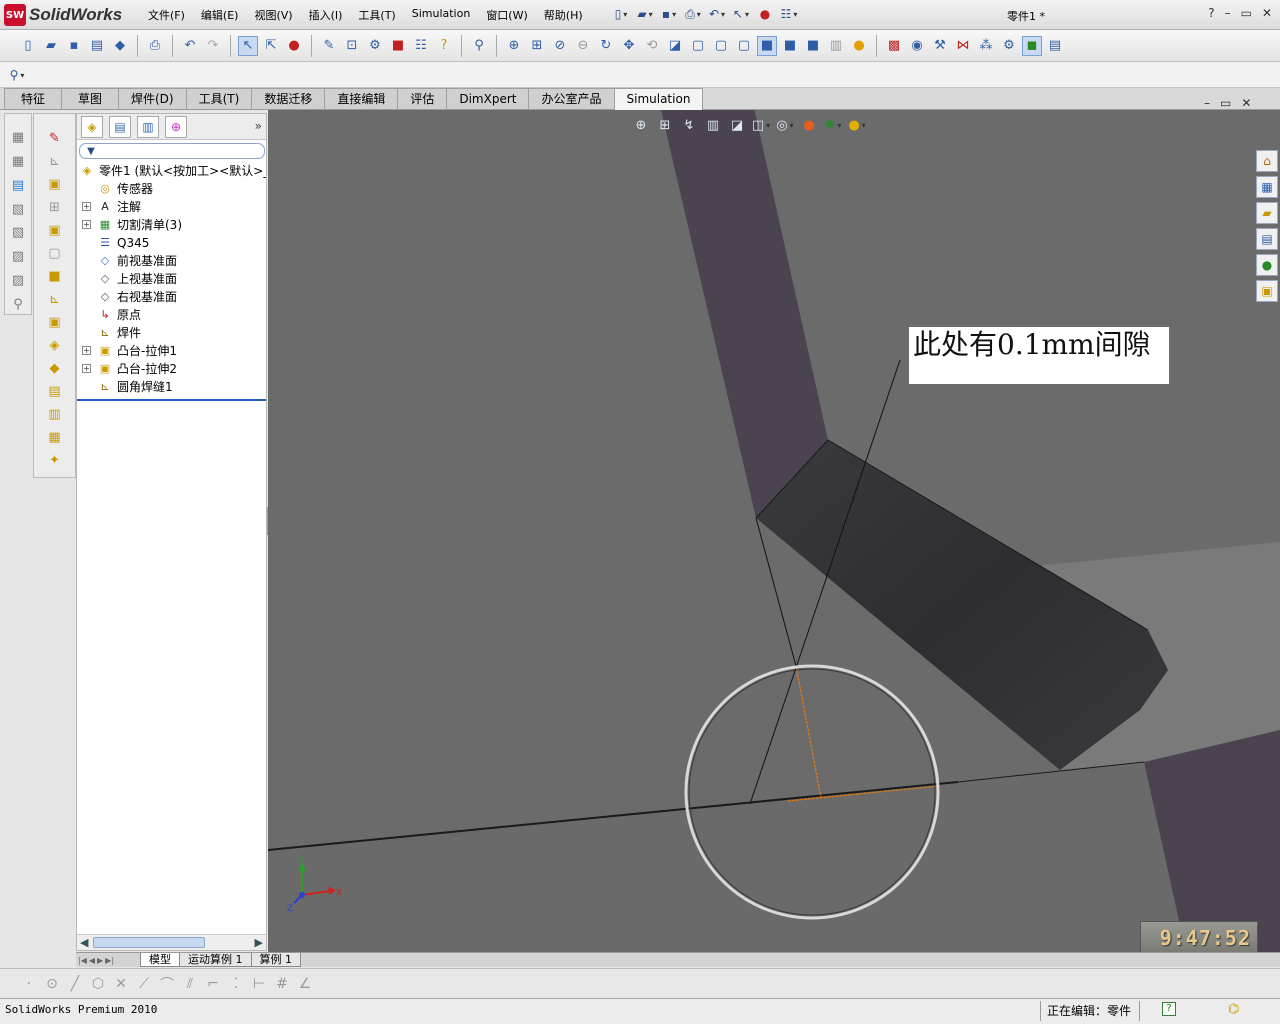  Describe the element at coordinates (160, 960) in the screenshot. I see `tab-model: 模型` at that location.